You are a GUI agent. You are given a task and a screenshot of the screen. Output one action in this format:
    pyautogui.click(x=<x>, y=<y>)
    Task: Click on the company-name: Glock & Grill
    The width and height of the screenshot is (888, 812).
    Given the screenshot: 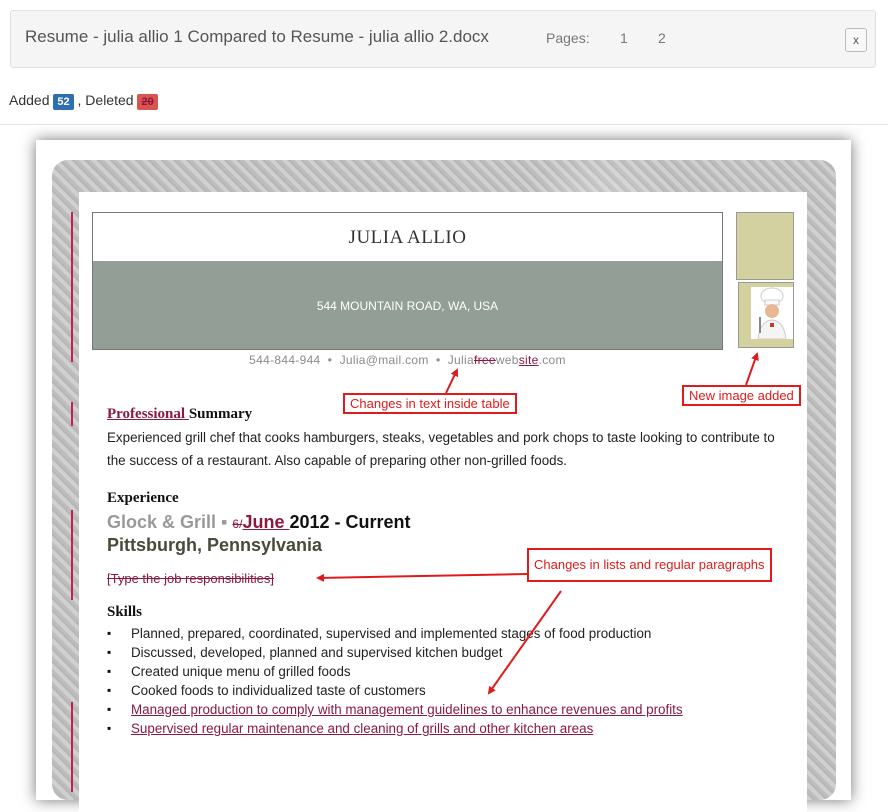 What is the action you would take?
    pyautogui.click(x=162, y=522)
    